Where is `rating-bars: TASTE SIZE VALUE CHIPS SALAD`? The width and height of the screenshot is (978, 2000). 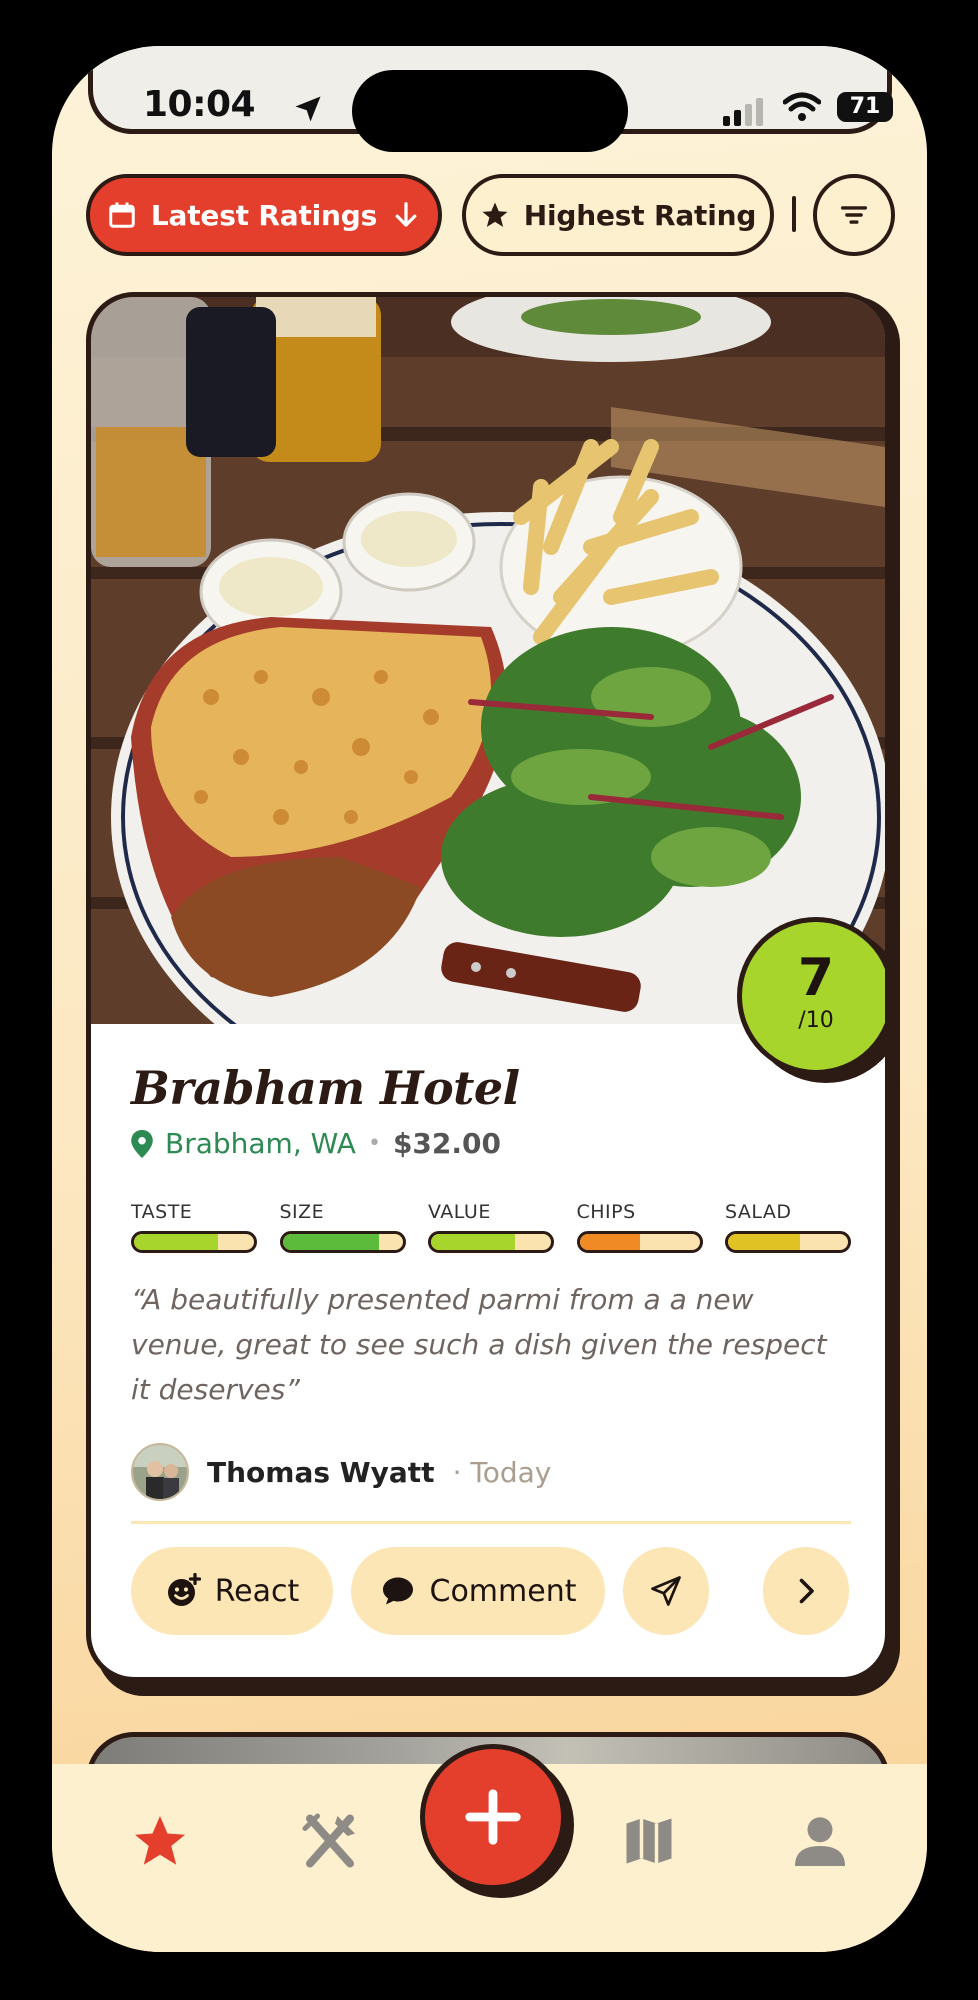
rating-bars: TASTE SIZE VALUE CHIPS SALAD is located at coordinates (491, 1227).